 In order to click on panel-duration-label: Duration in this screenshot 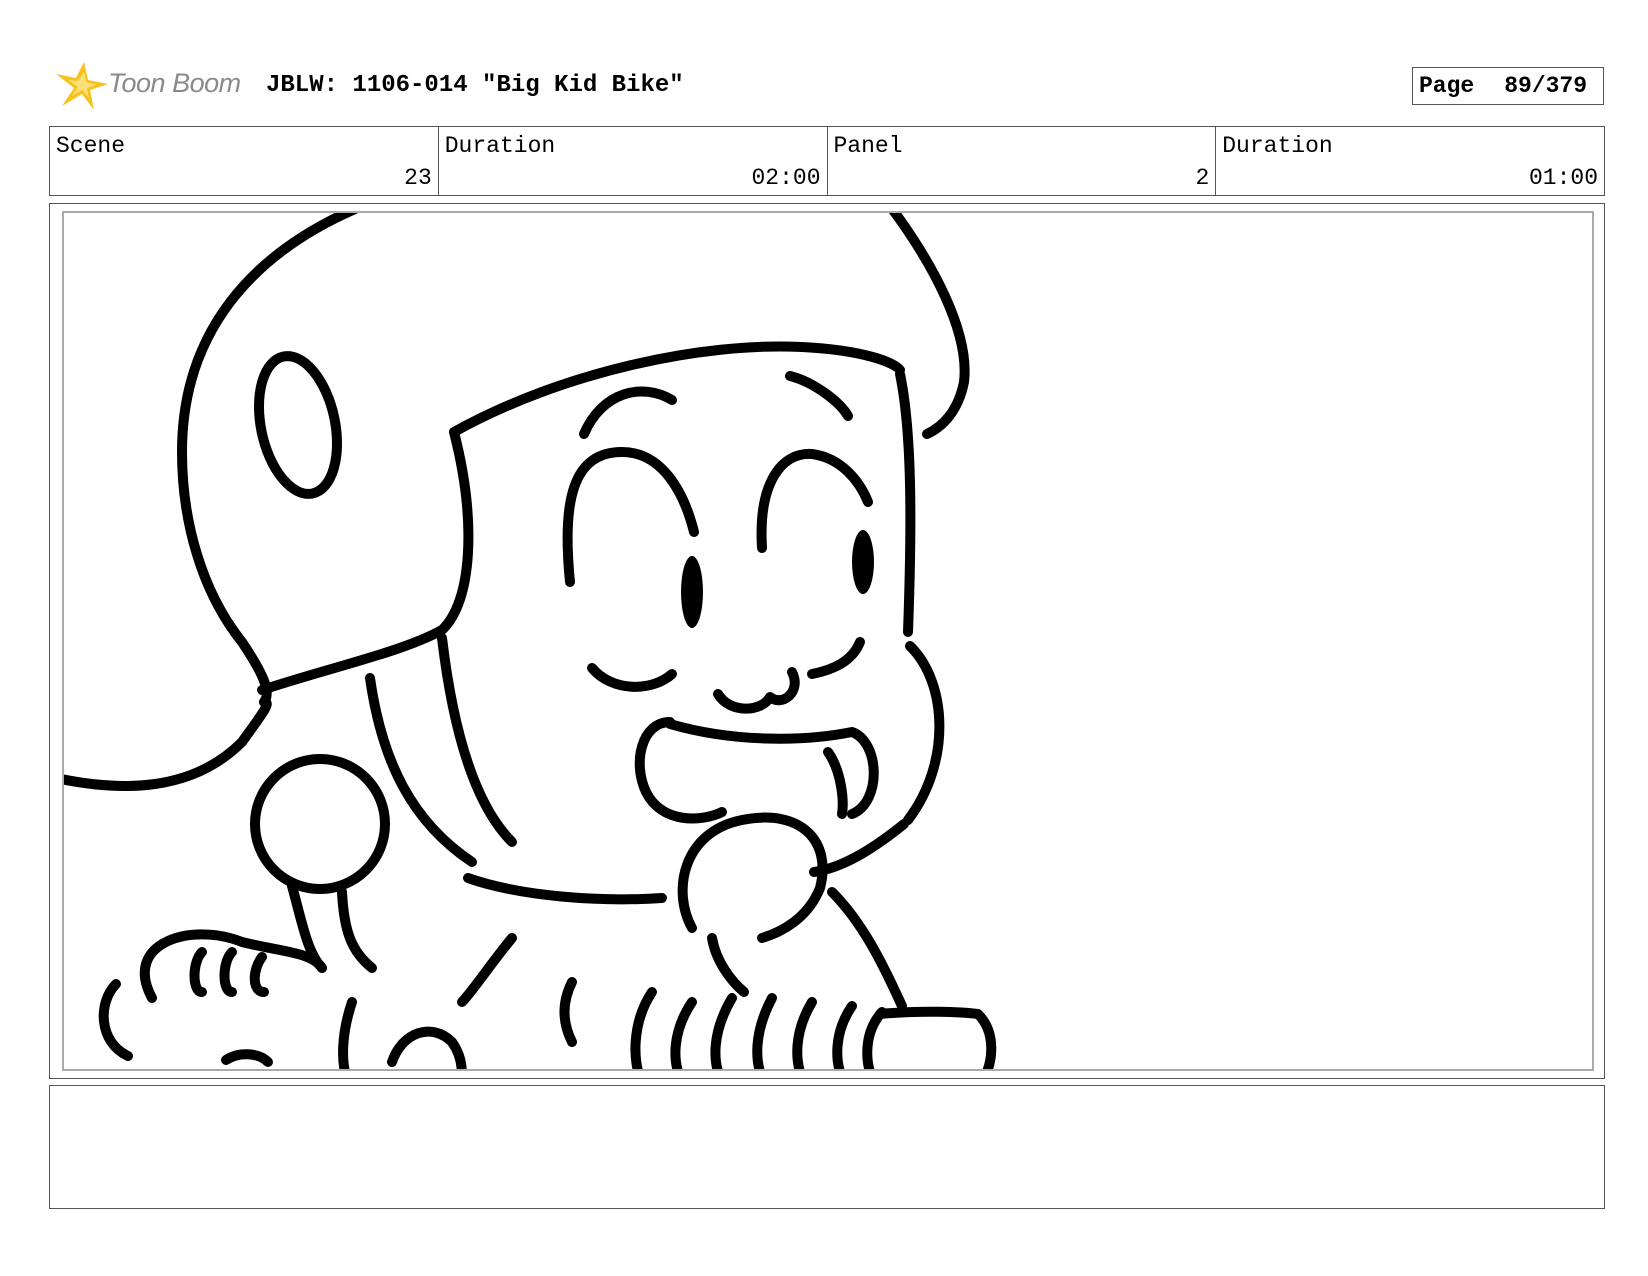, I will do `click(1277, 146)`.